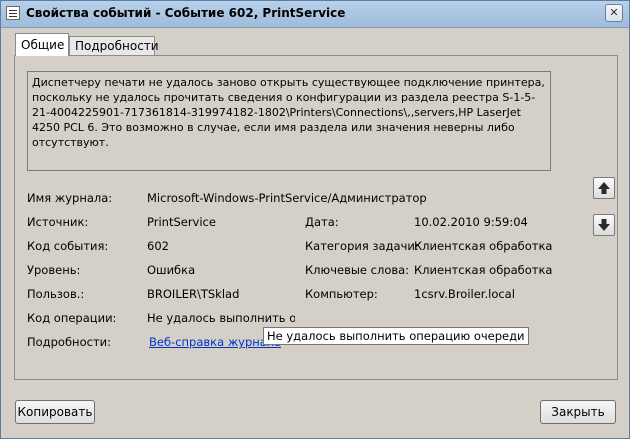 This screenshot has height=439, width=630. I want to click on event-id-value: 602, so click(158, 246).